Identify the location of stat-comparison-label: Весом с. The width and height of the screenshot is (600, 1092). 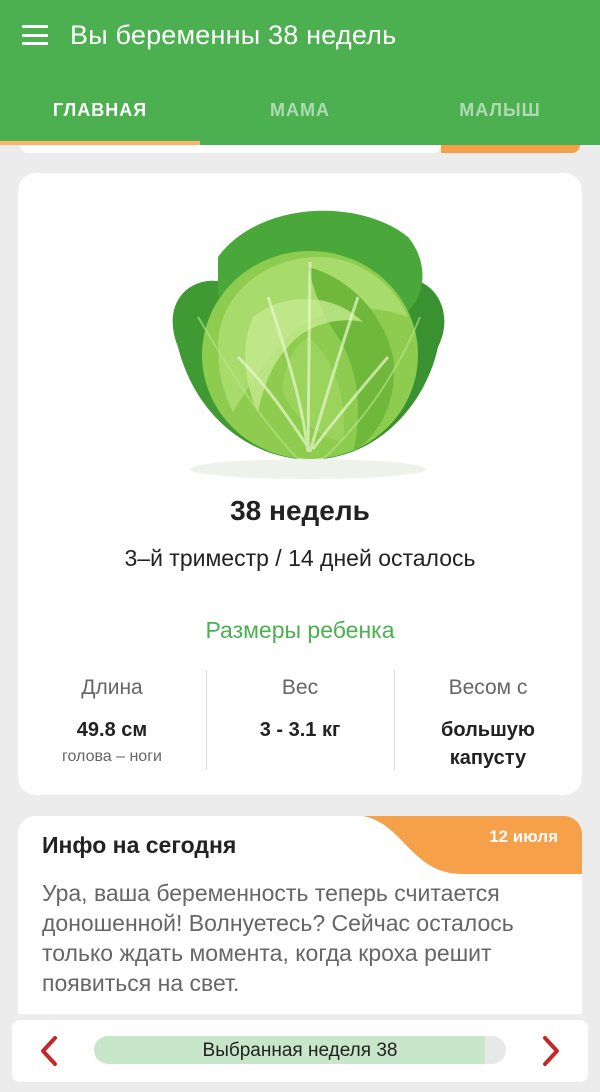
(488, 687).